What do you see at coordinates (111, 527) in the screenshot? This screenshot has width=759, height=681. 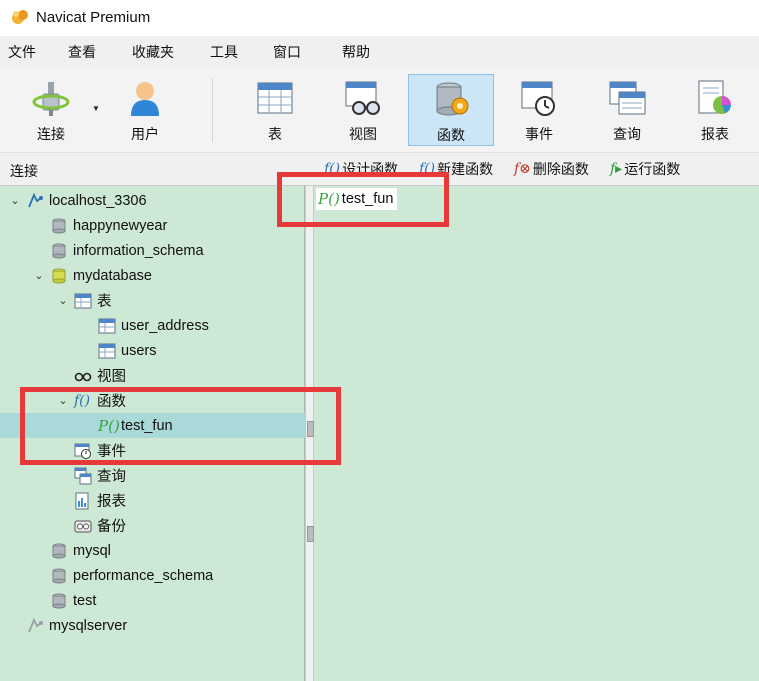 I see `tree-label: 备份` at bounding box center [111, 527].